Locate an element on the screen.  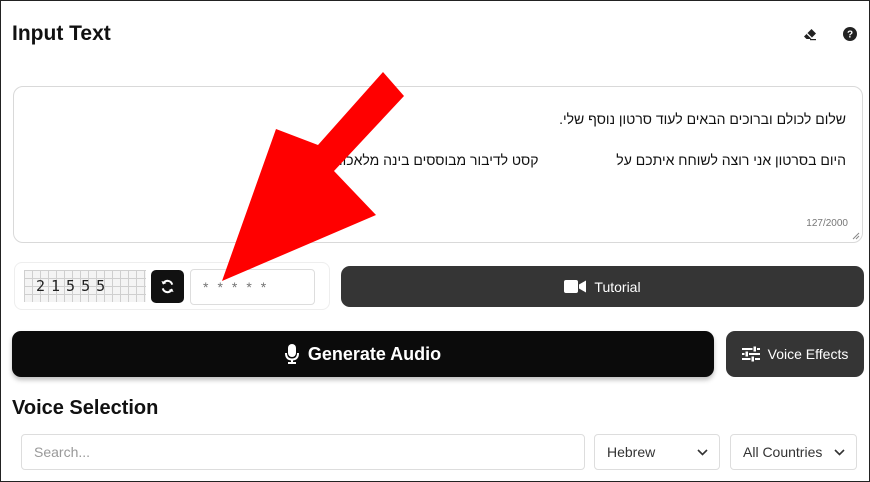
country-select-value: All Countries is located at coordinates (783, 452).